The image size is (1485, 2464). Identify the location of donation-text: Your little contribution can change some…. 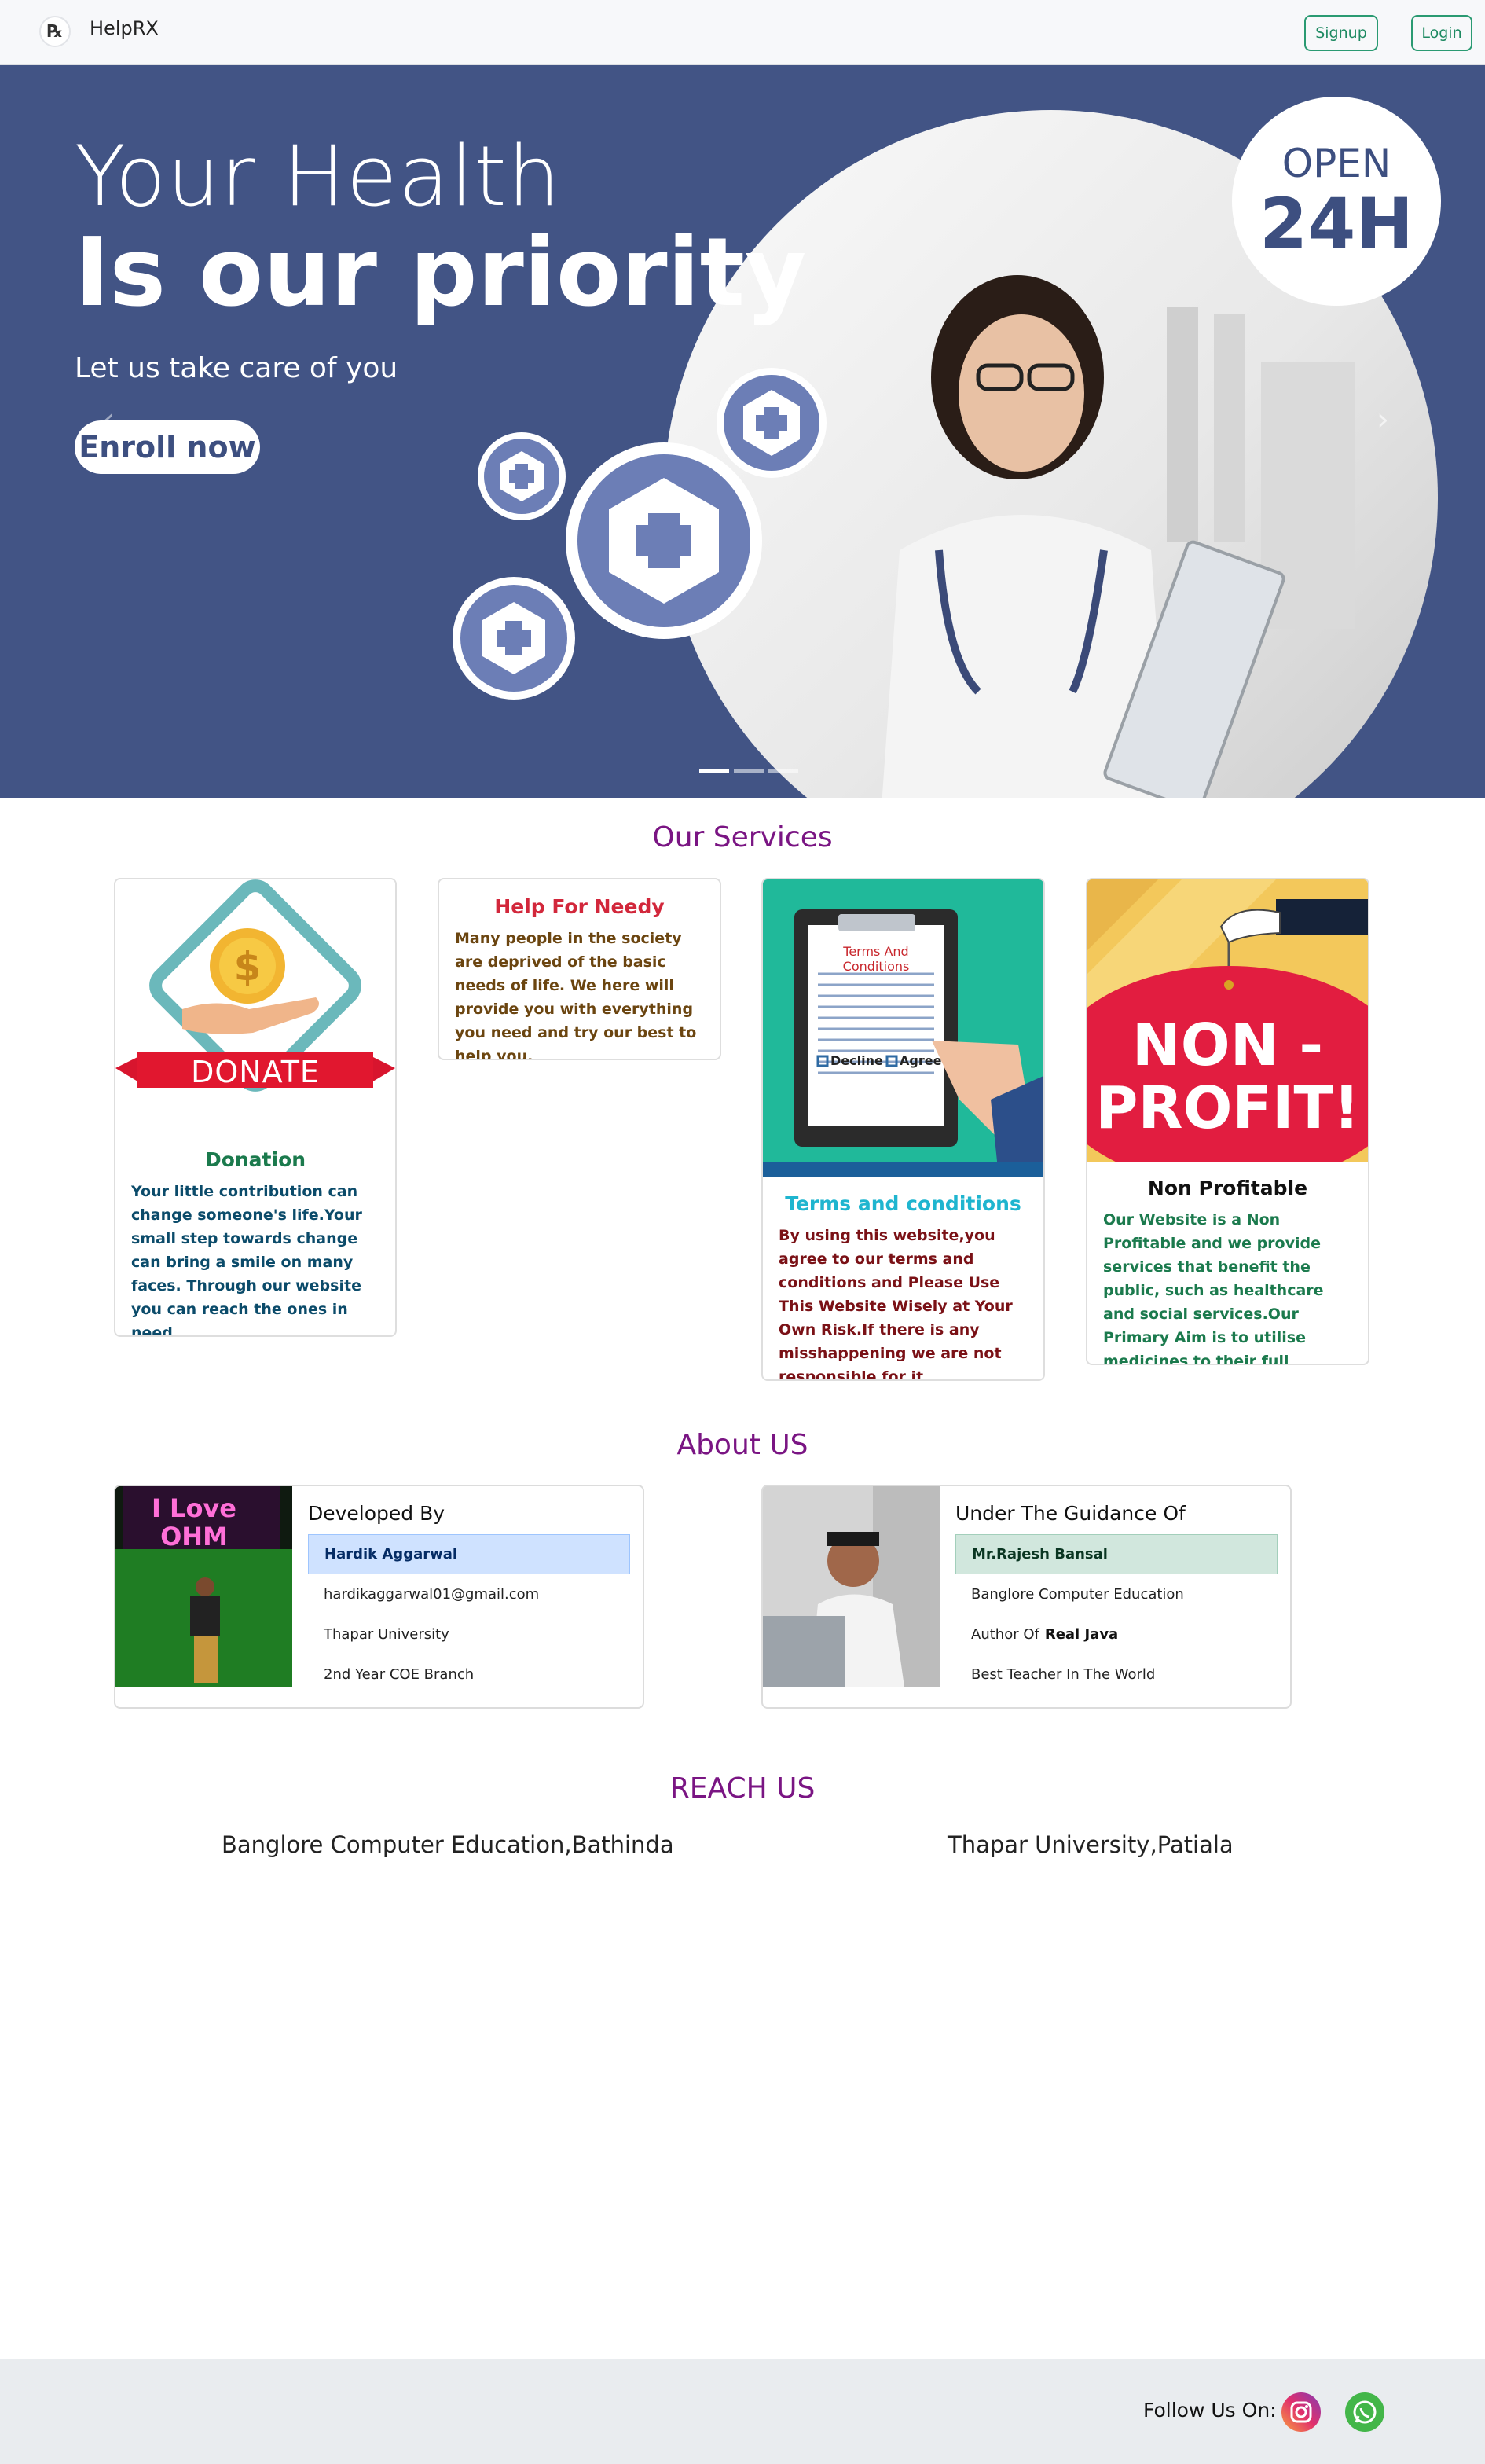
(246, 1260).